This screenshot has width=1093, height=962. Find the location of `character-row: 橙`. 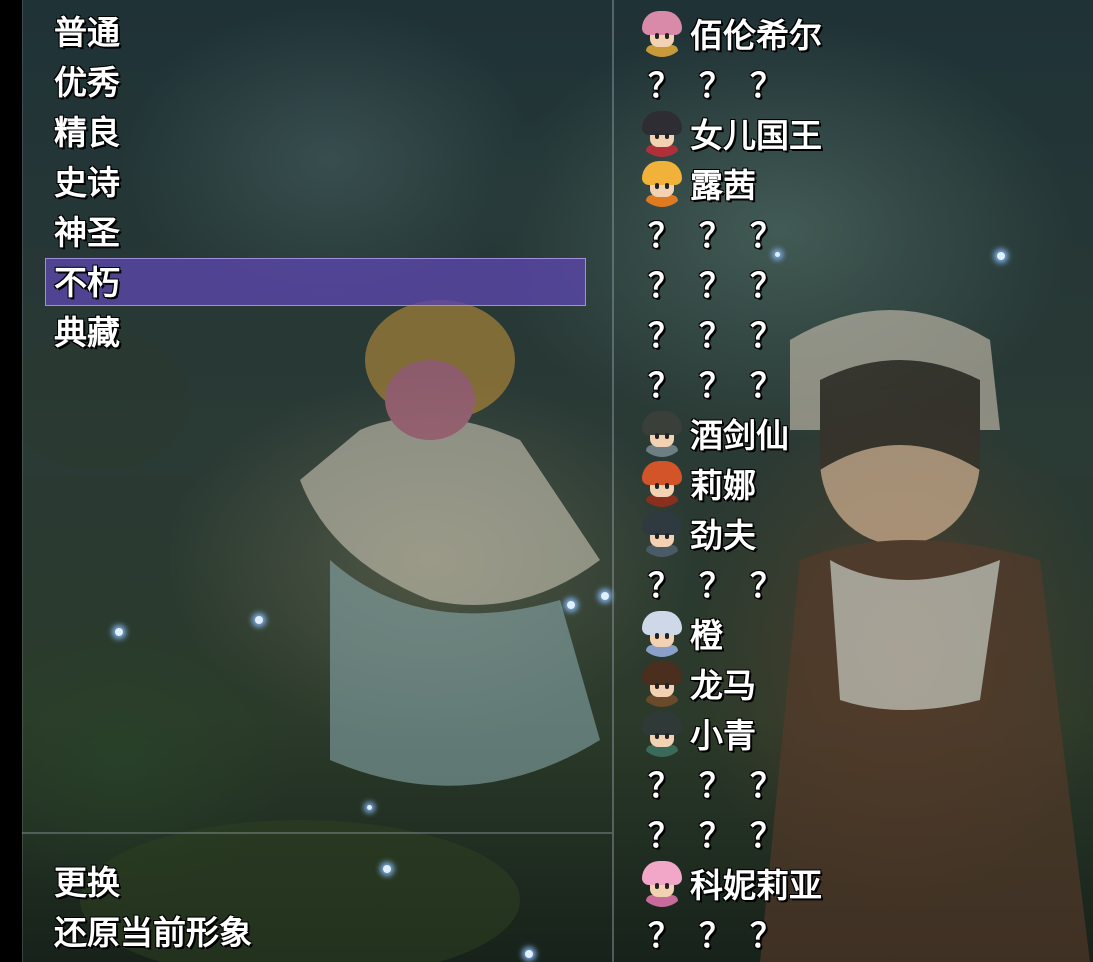

character-row: 橙 is located at coordinates (680, 633).